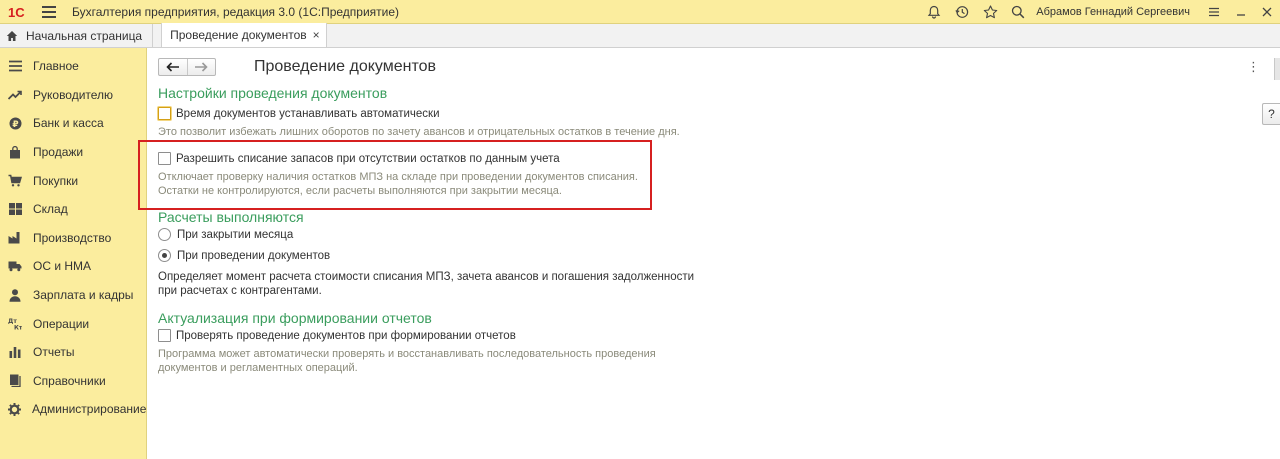  I want to click on auto-time-checkbox, so click(164, 113).